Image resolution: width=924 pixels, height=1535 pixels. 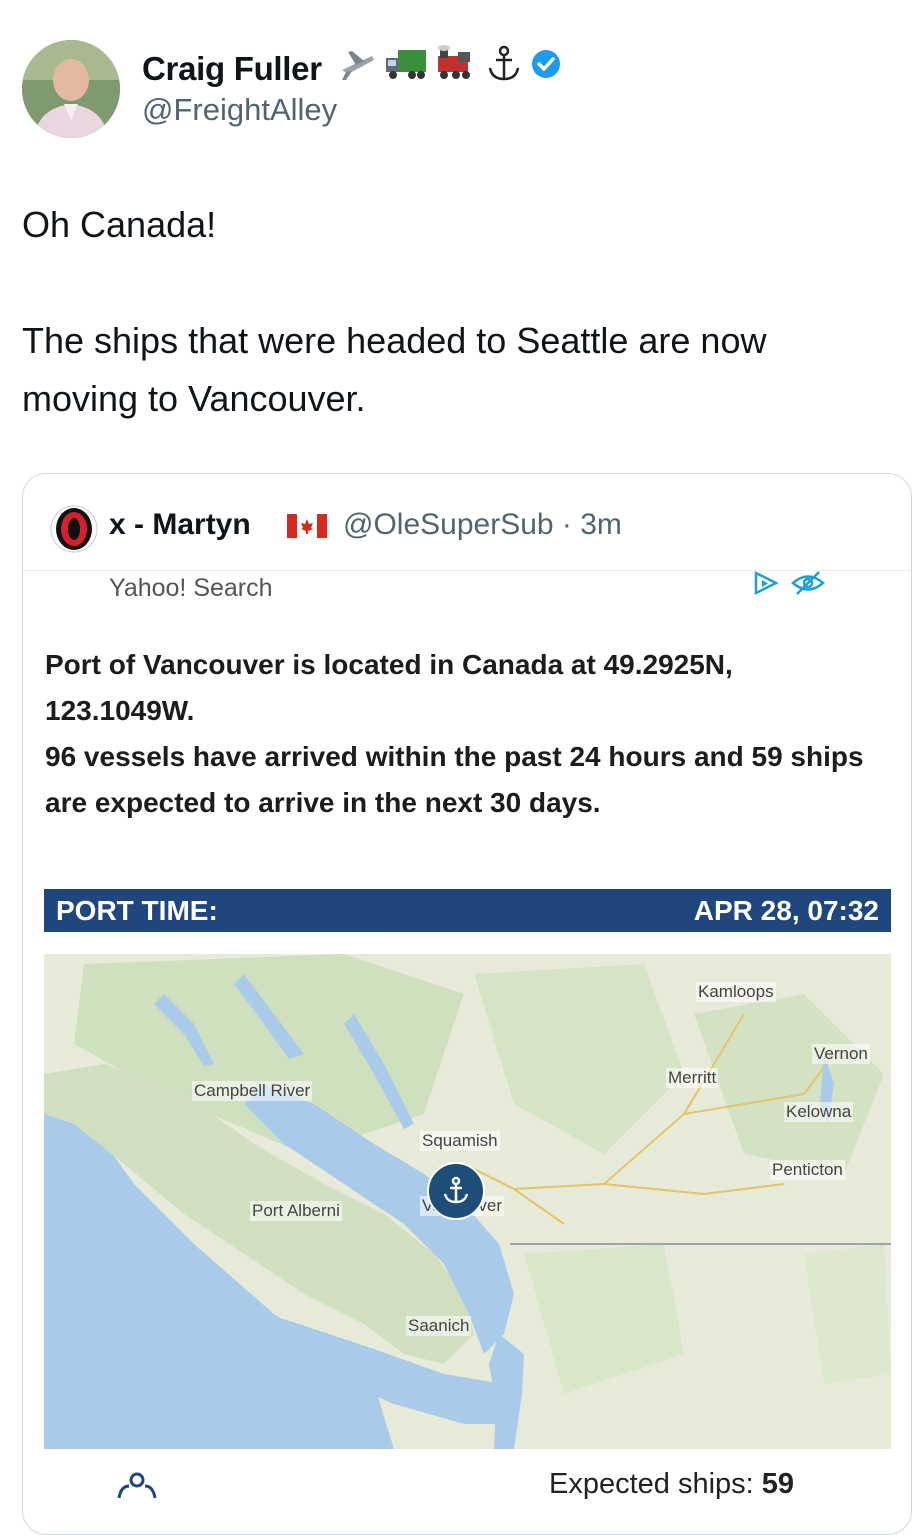 What do you see at coordinates (71, 89) in the screenshot?
I see `author-avatar` at bounding box center [71, 89].